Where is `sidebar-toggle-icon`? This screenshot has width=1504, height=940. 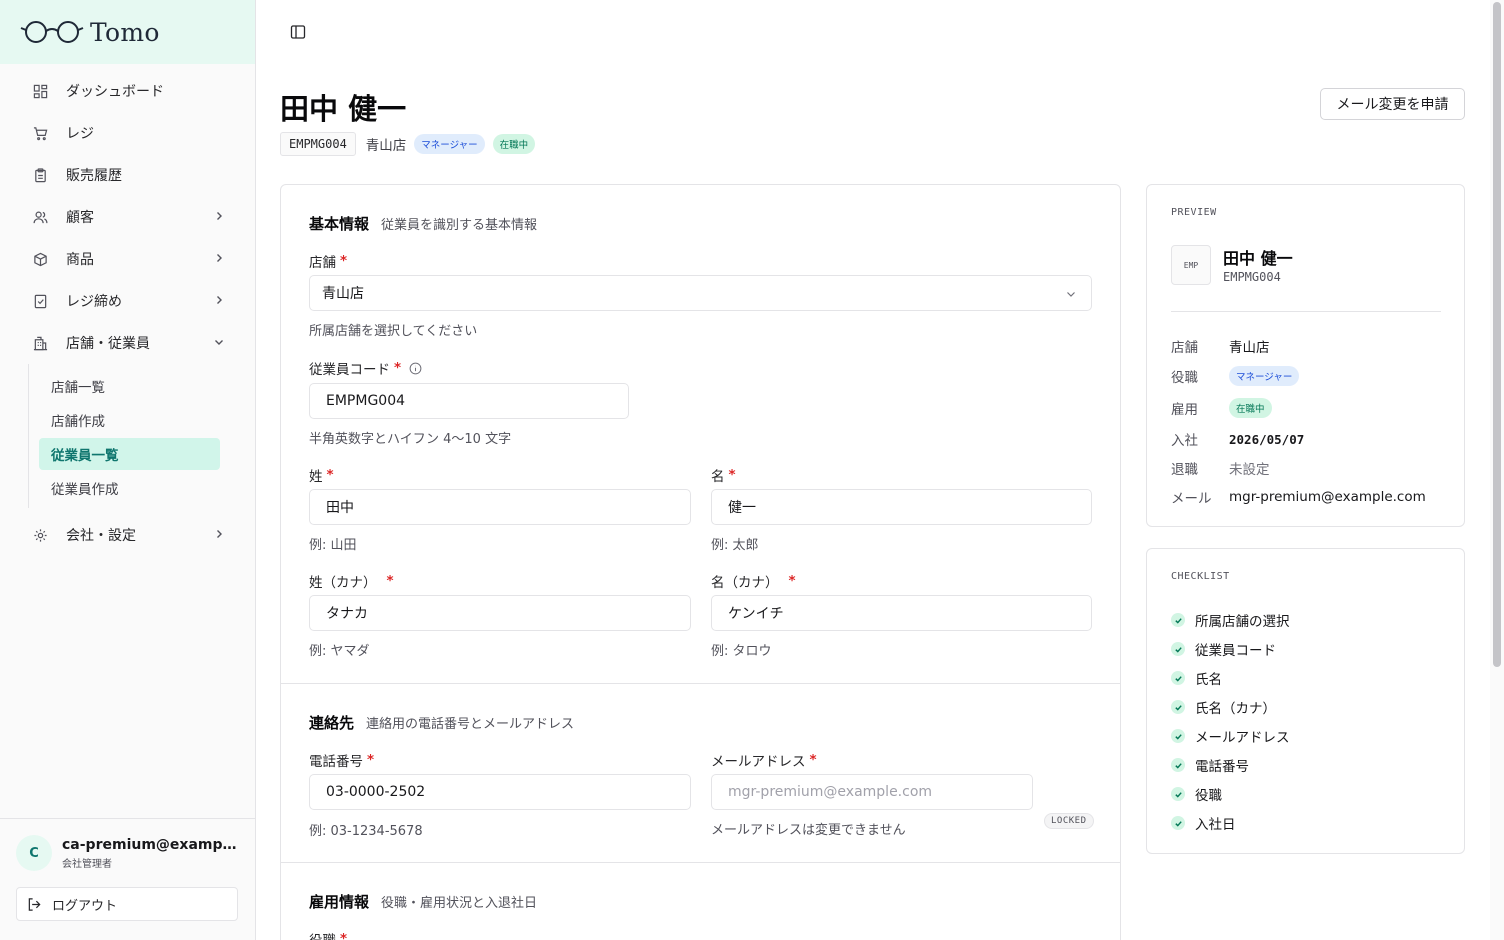 sidebar-toggle-icon is located at coordinates (298, 32).